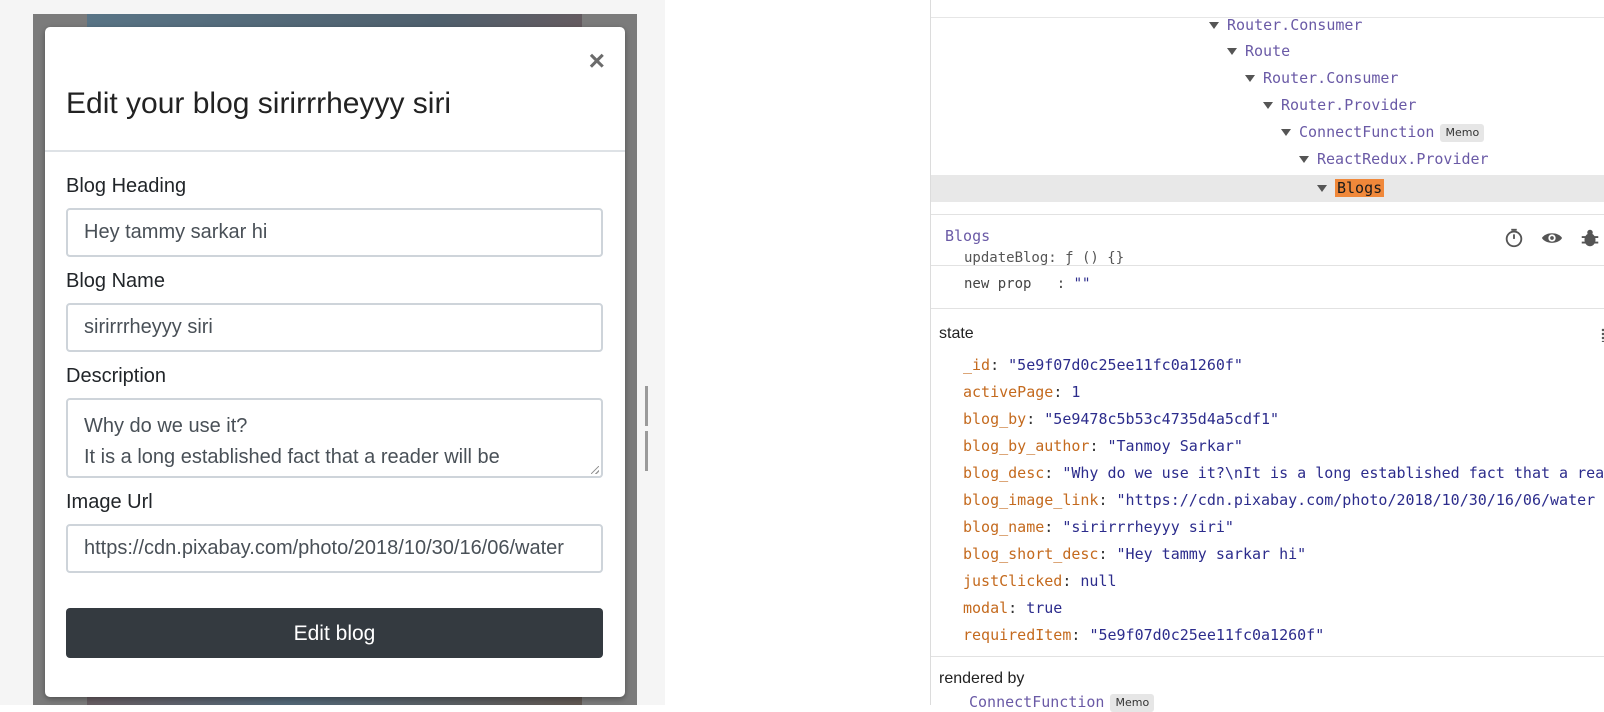 The width and height of the screenshot is (1604, 712). What do you see at coordinates (1075, 392) in the screenshot?
I see `state-value: 1` at bounding box center [1075, 392].